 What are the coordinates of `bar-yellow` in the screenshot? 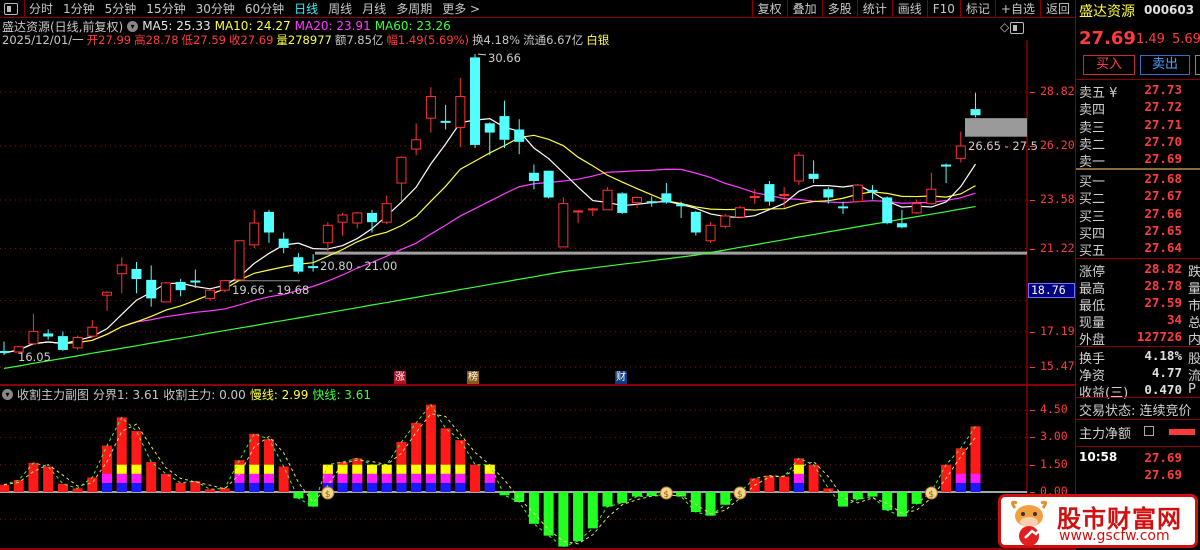 It's located at (342, 469).